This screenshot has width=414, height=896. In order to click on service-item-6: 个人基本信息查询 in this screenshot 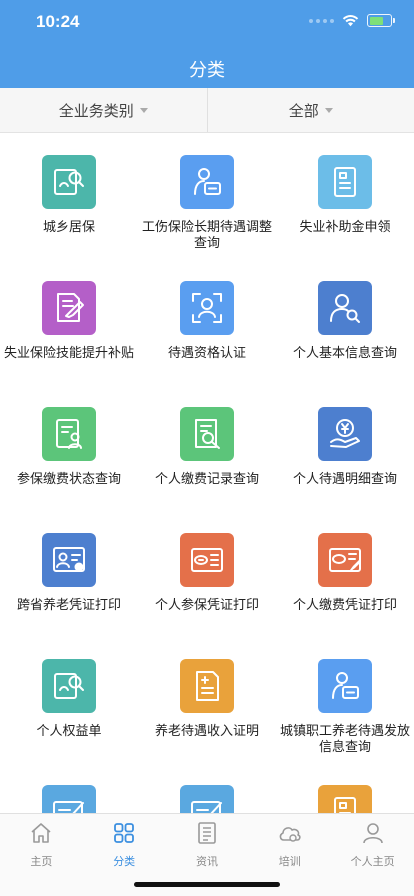, I will do `click(345, 321)`.